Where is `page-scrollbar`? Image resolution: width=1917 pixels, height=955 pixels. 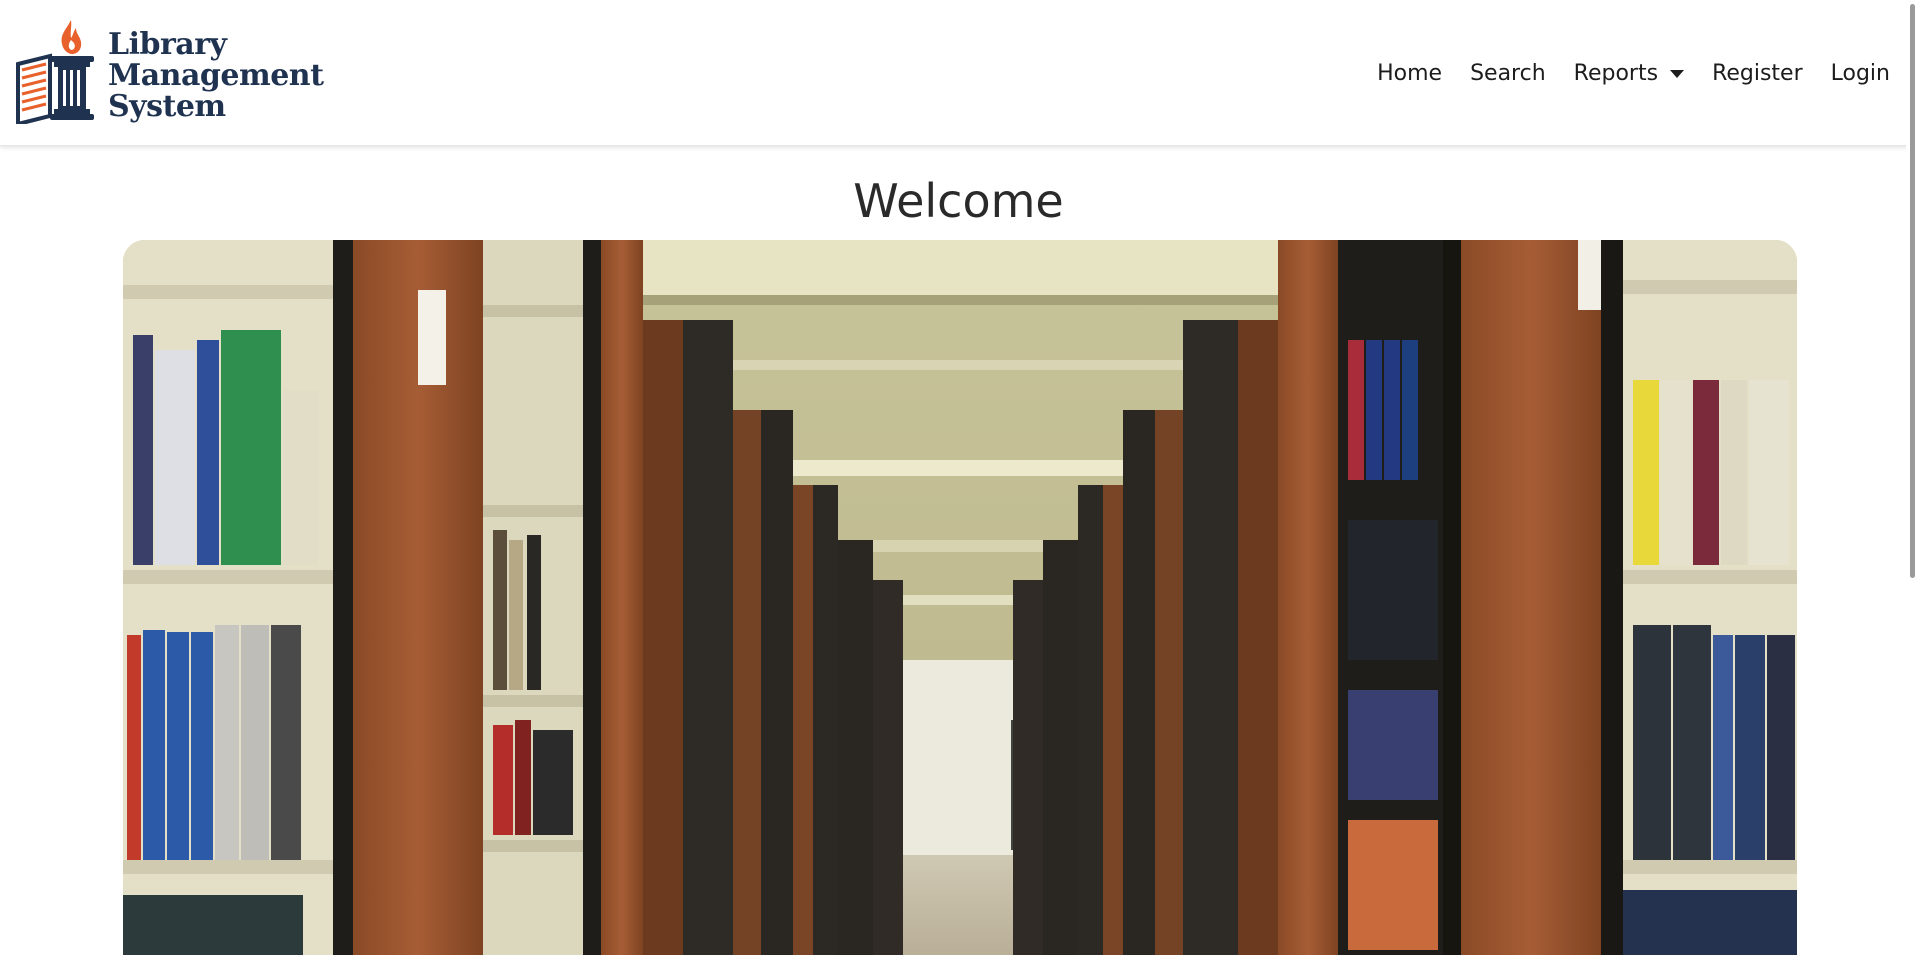
page-scrollbar is located at coordinates (1911, 477).